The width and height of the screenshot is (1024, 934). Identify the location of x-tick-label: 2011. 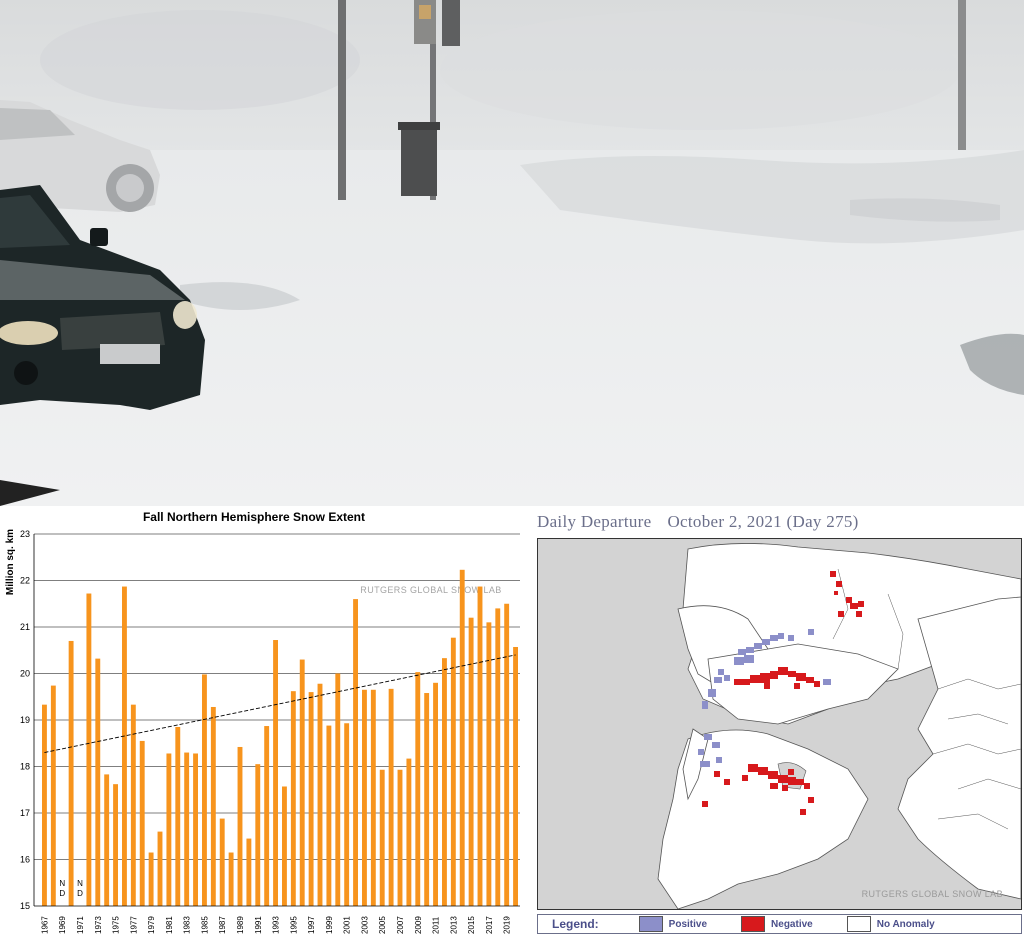
(436, 925).